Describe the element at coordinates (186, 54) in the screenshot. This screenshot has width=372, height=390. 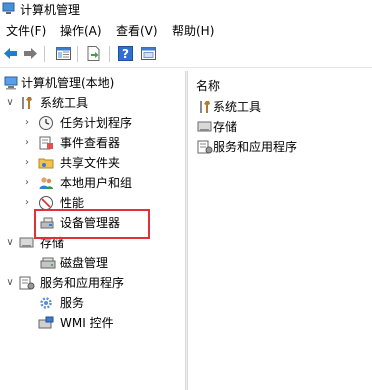
I see `toolbar: ?` at that location.